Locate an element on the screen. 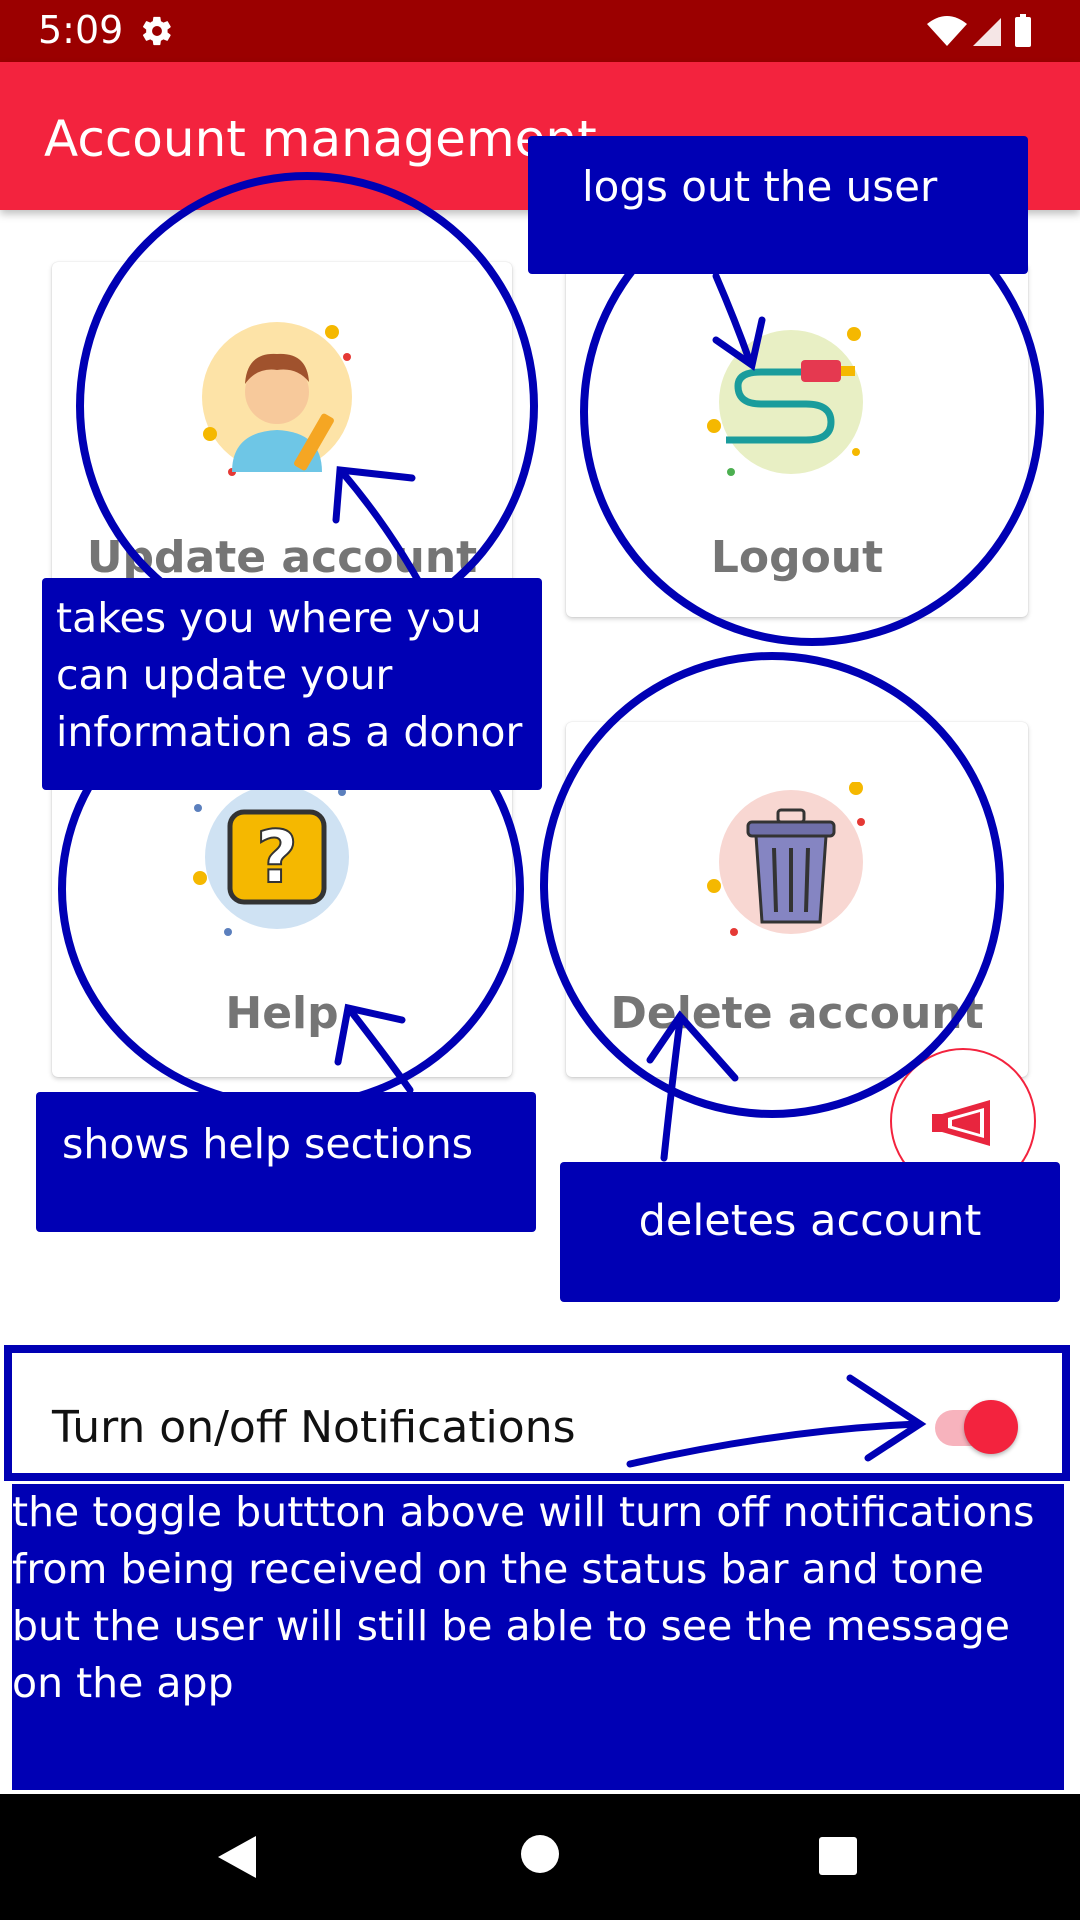 The height and width of the screenshot is (1920, 1080). battery-icon is located at coordinates (1023, 30).